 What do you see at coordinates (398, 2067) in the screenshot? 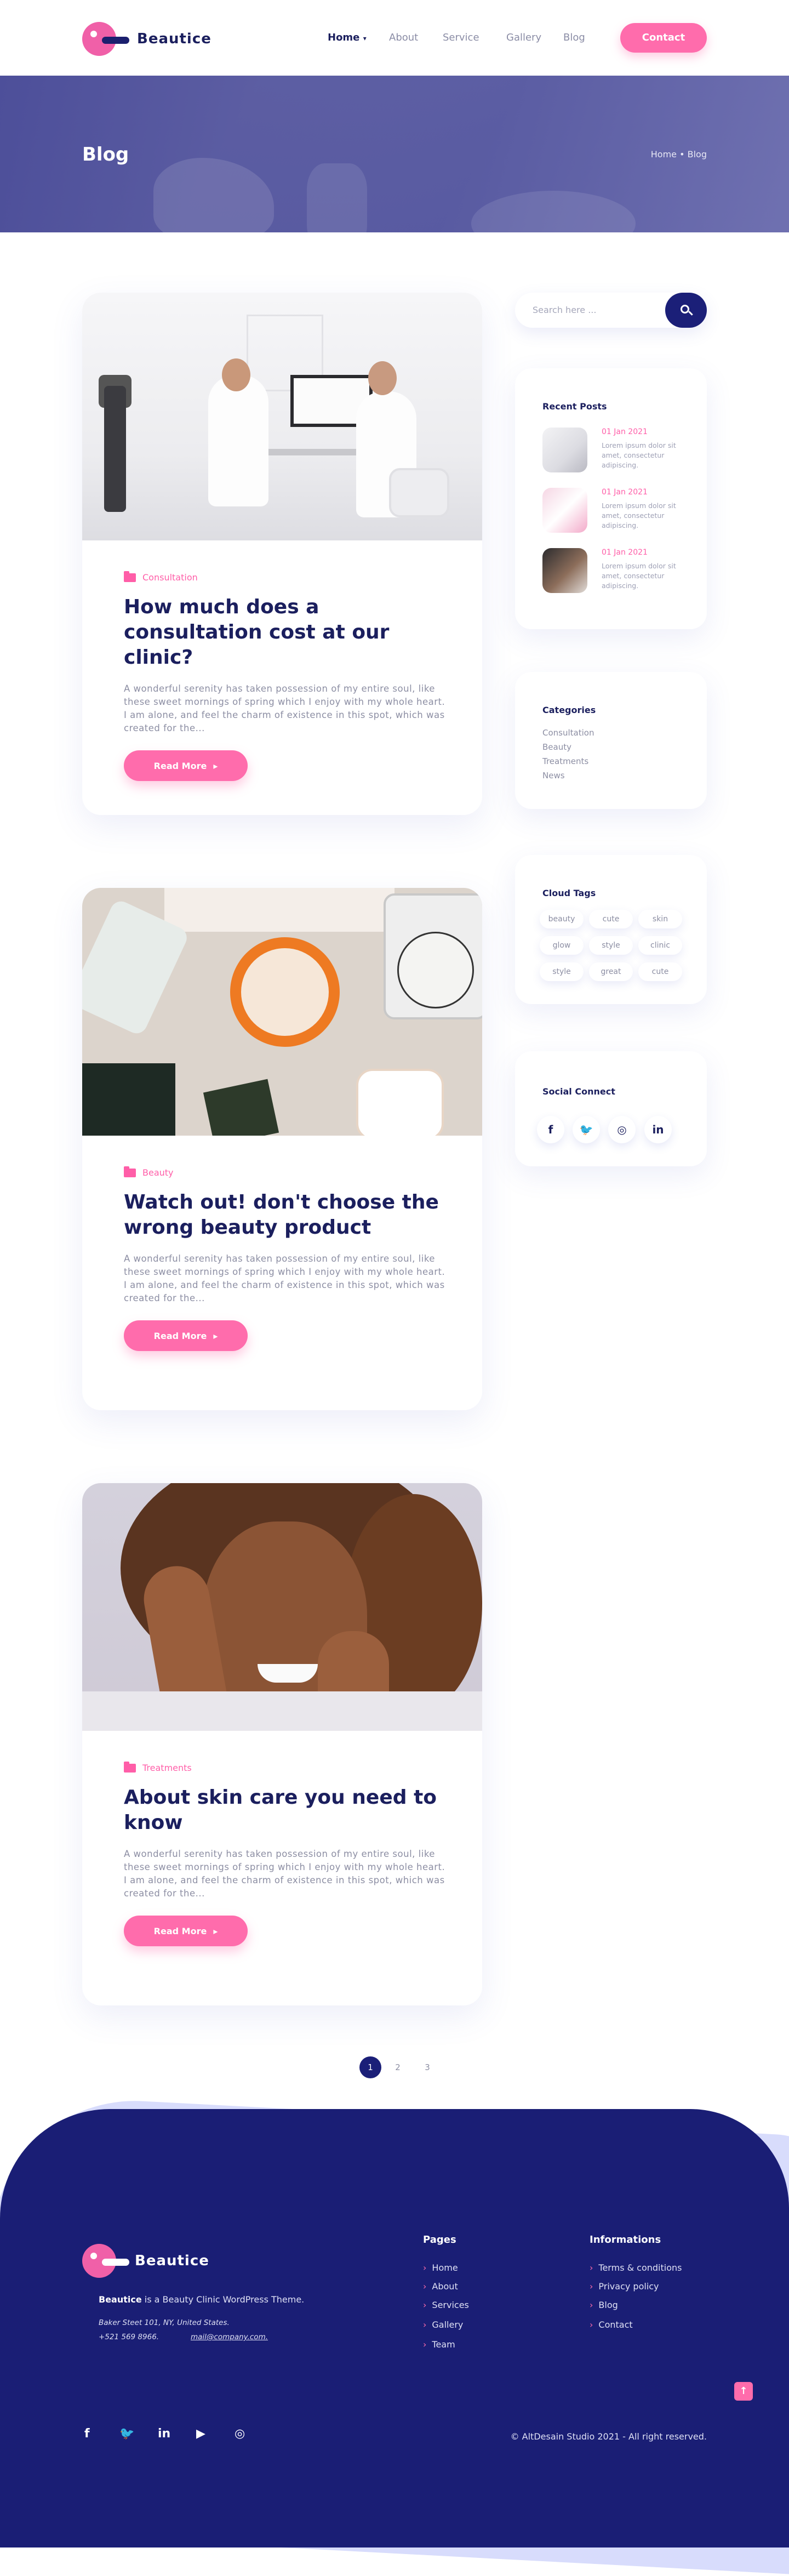
I see `page-button-2: 2` at bounding box center [398, 2067].